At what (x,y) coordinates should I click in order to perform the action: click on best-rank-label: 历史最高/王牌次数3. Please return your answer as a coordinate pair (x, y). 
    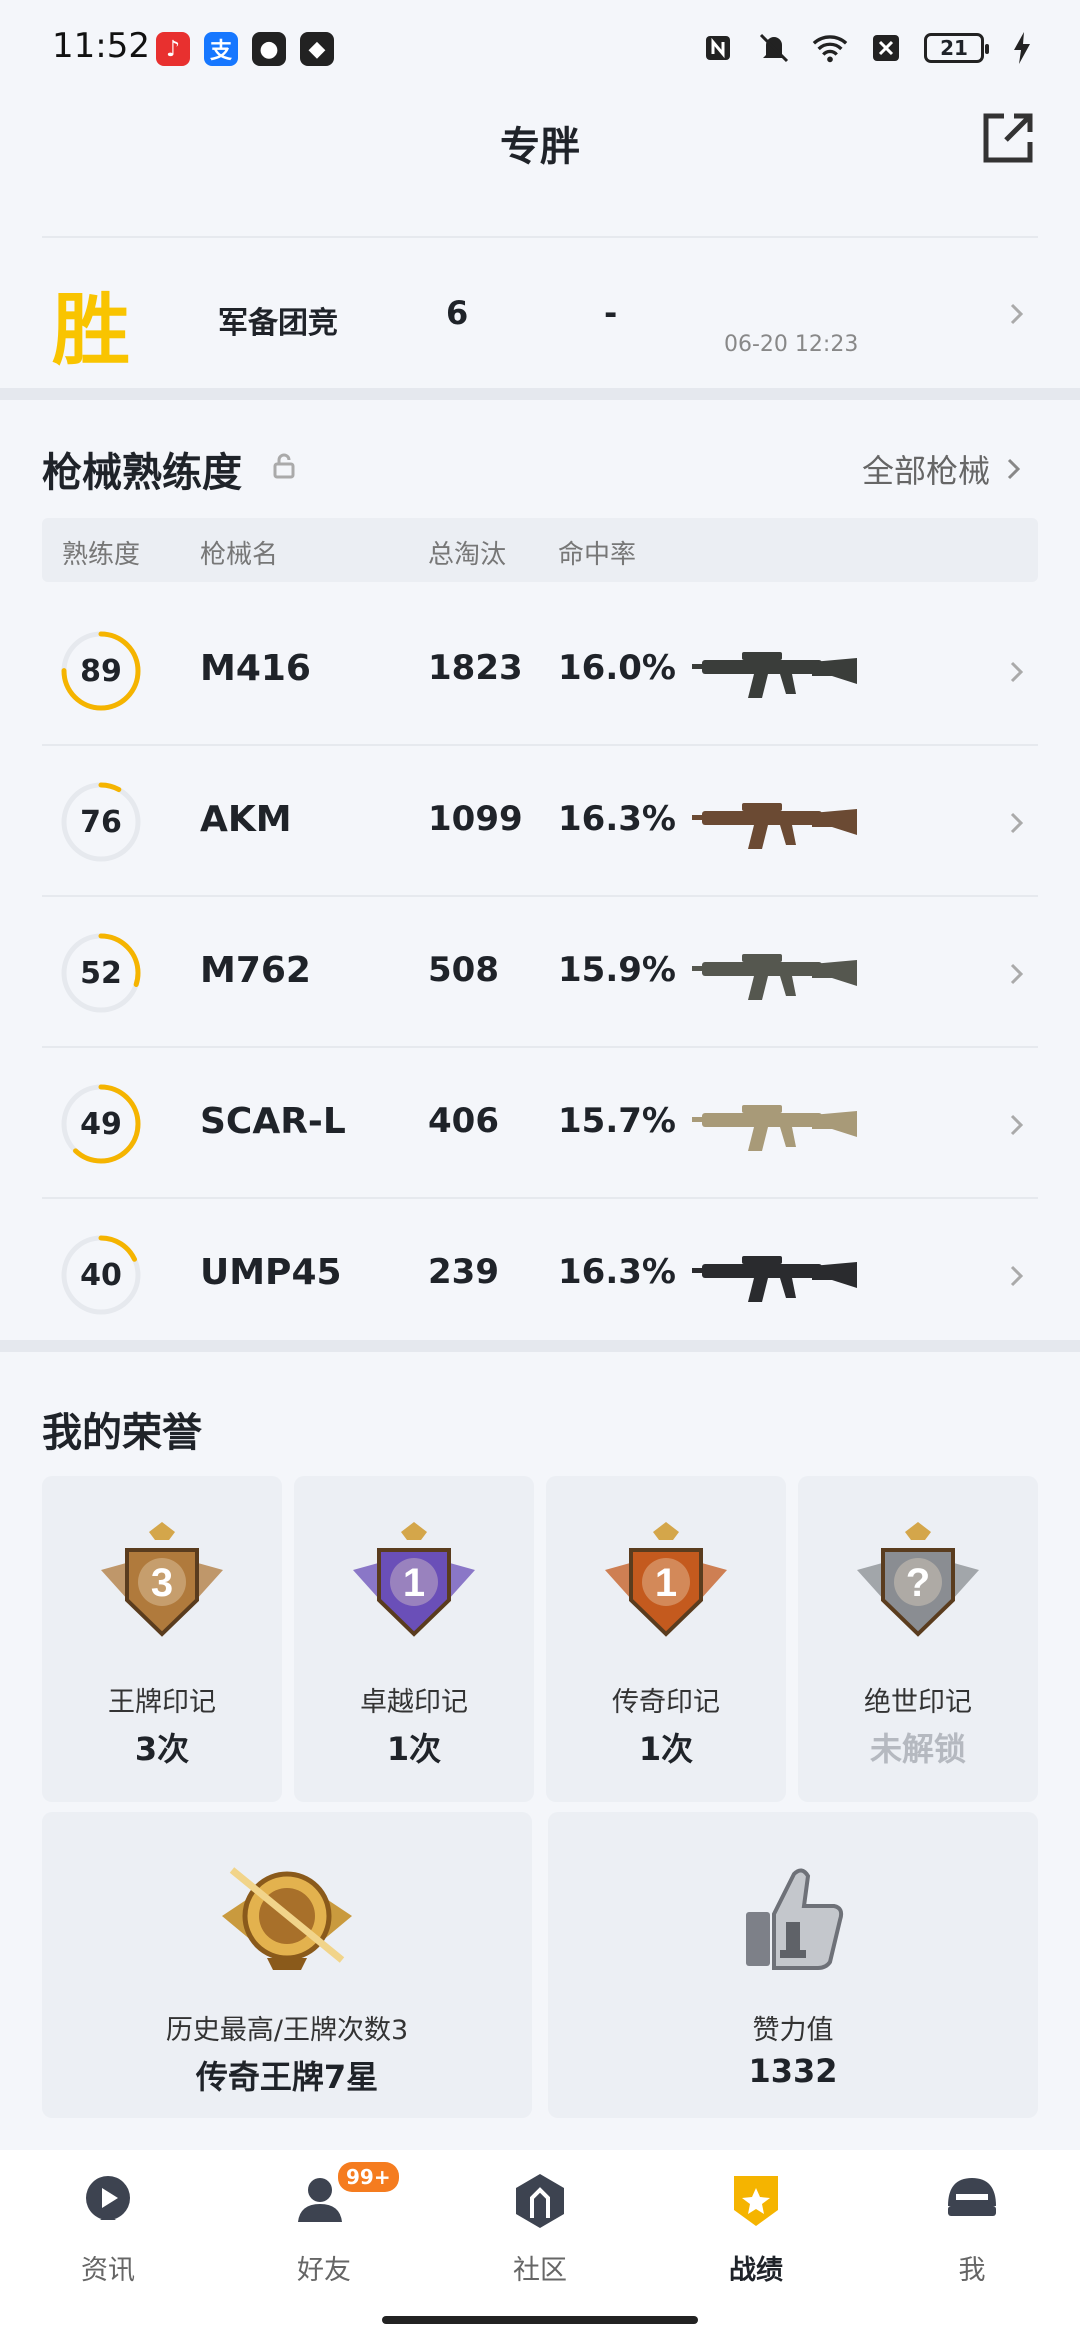
    Looking at the image, I should click on (287, 2030).